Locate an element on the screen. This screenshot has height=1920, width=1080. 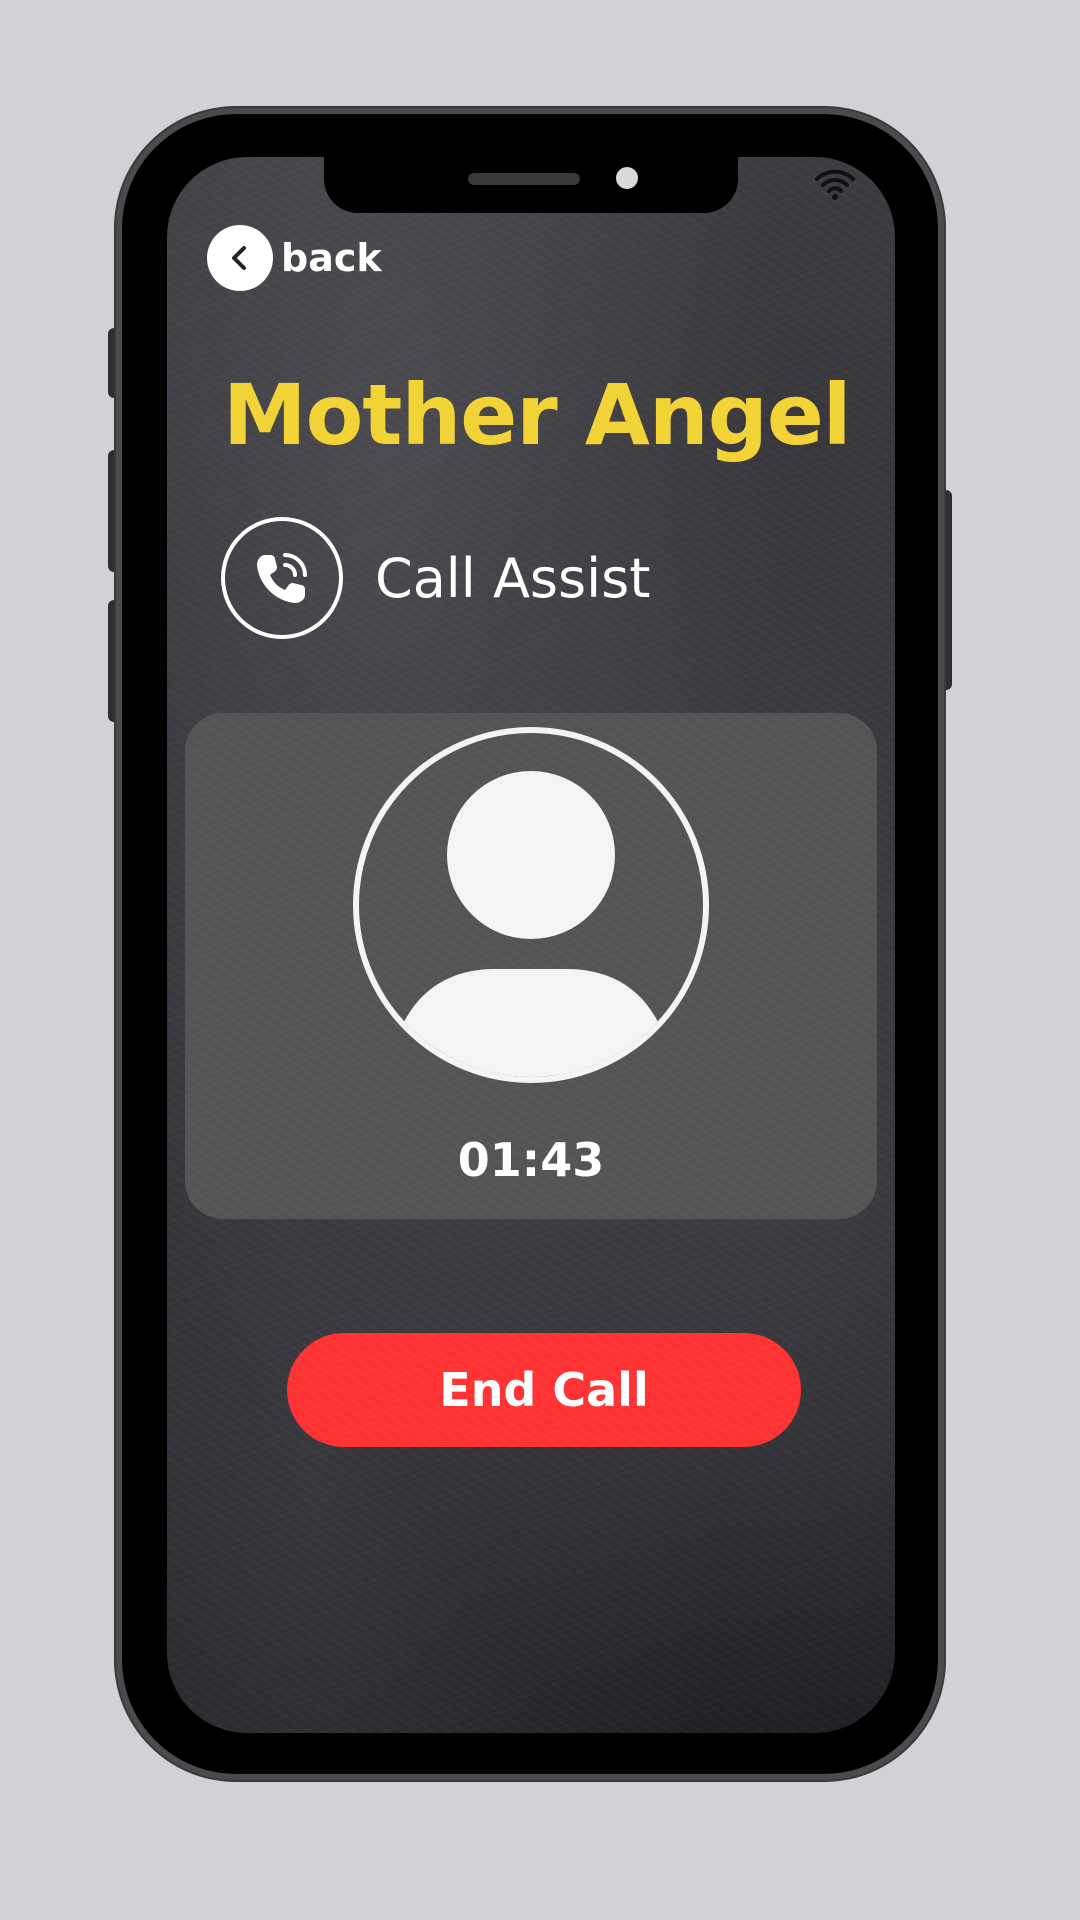
call-assist-button: Call Assist is located at coordinates (435, 578).